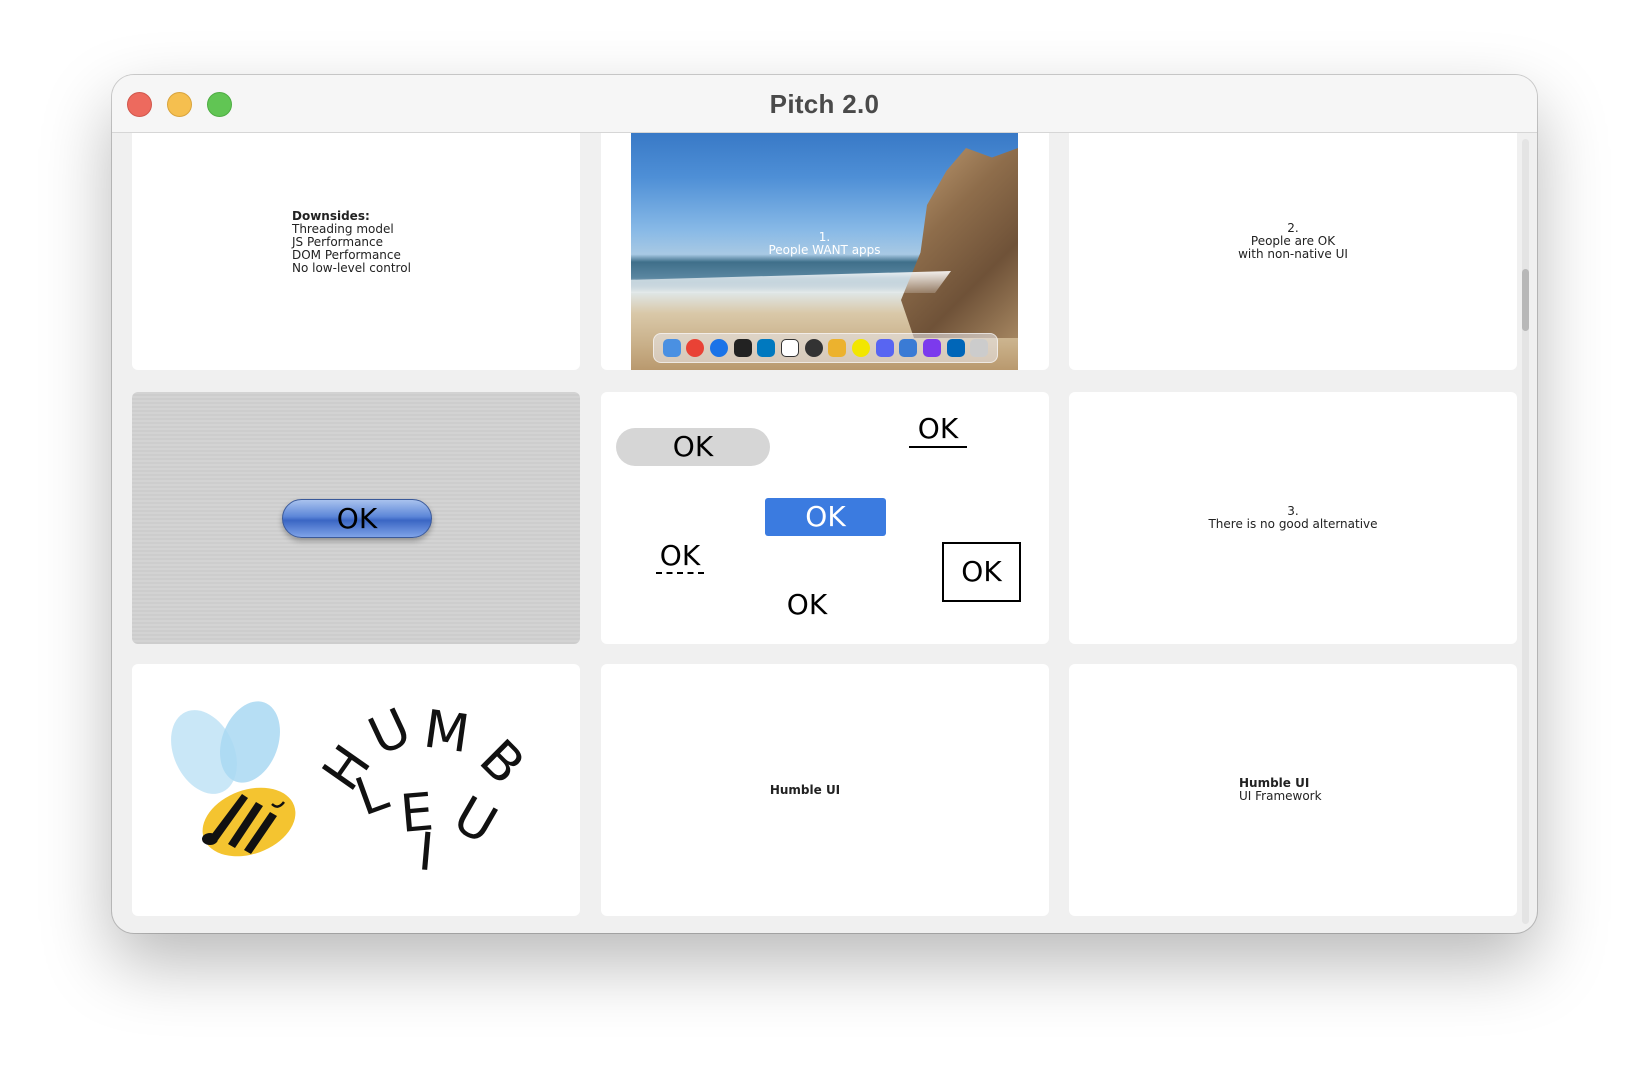 The height and width of the screenshot is (1080, 1646). What do you see at coordinates (1525, 531) in the screenshot?
I see `scrollbar-track` at bounding box center [1525, 531].